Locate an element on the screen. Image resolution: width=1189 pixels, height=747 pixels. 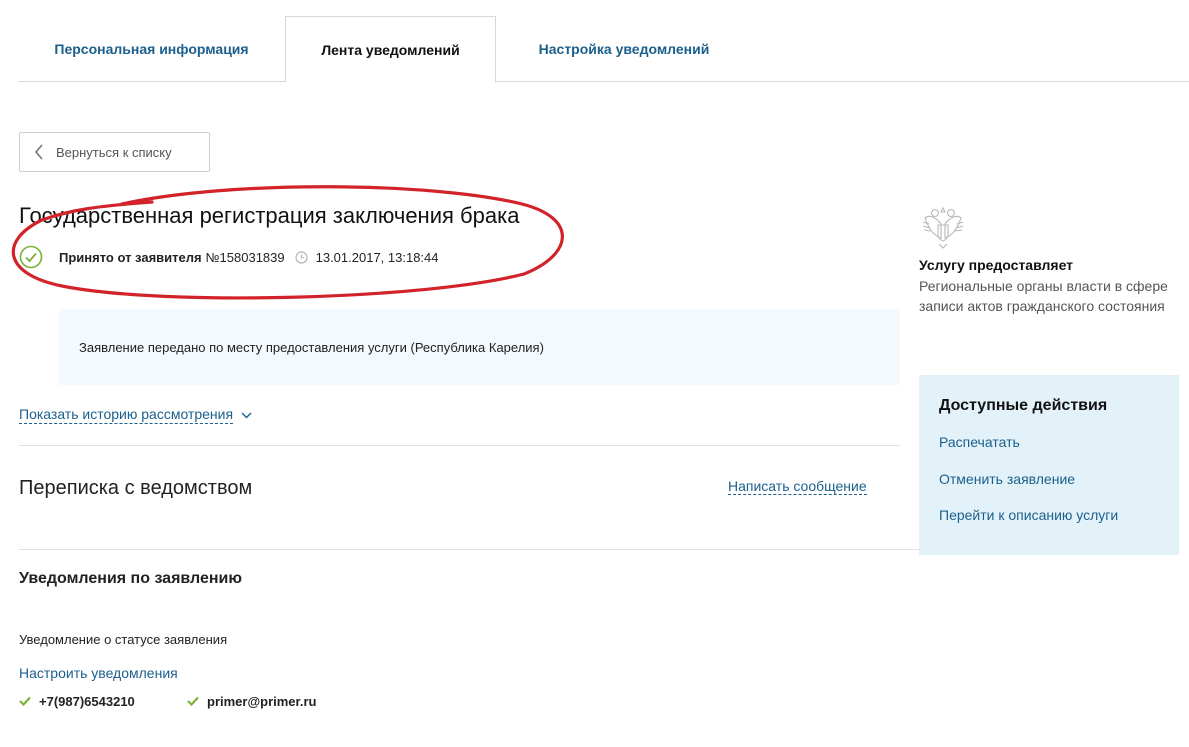
correspondence-title: Переписка с ведомством is located at coordinates (136, 488).